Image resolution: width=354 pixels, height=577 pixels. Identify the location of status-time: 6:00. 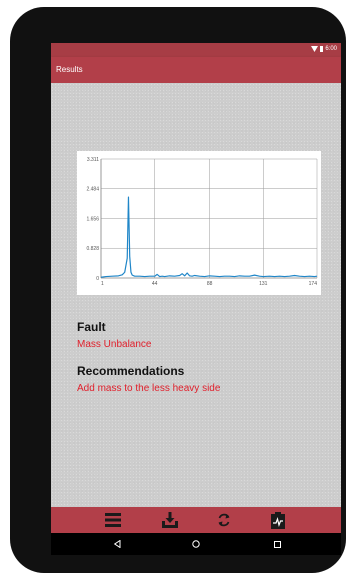
(331, 49).